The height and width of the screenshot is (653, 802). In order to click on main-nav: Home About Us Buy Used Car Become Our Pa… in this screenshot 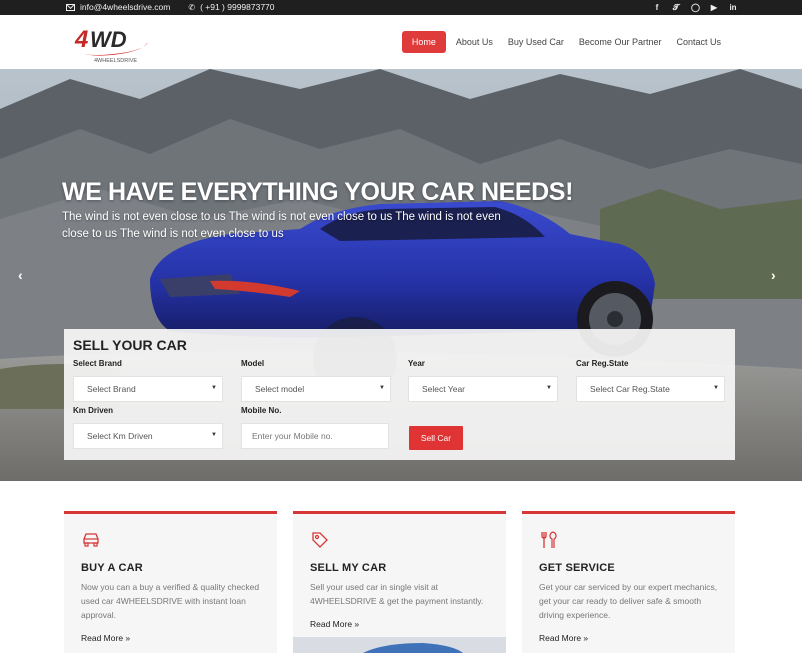, I will do `click(564, 42)`.